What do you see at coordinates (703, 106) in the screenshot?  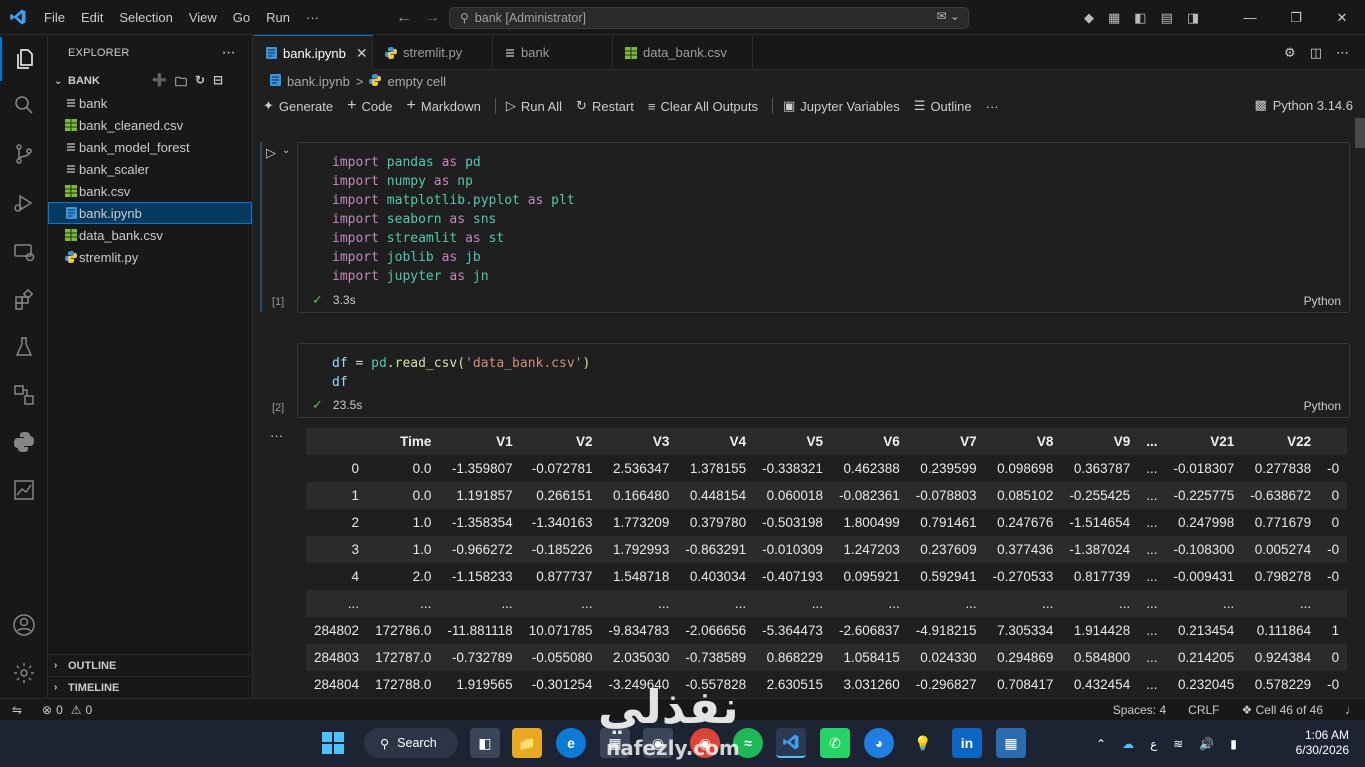 I see `clear-outputs-button: ≡ Clear All Outputs` at bounding box center [703, 106].